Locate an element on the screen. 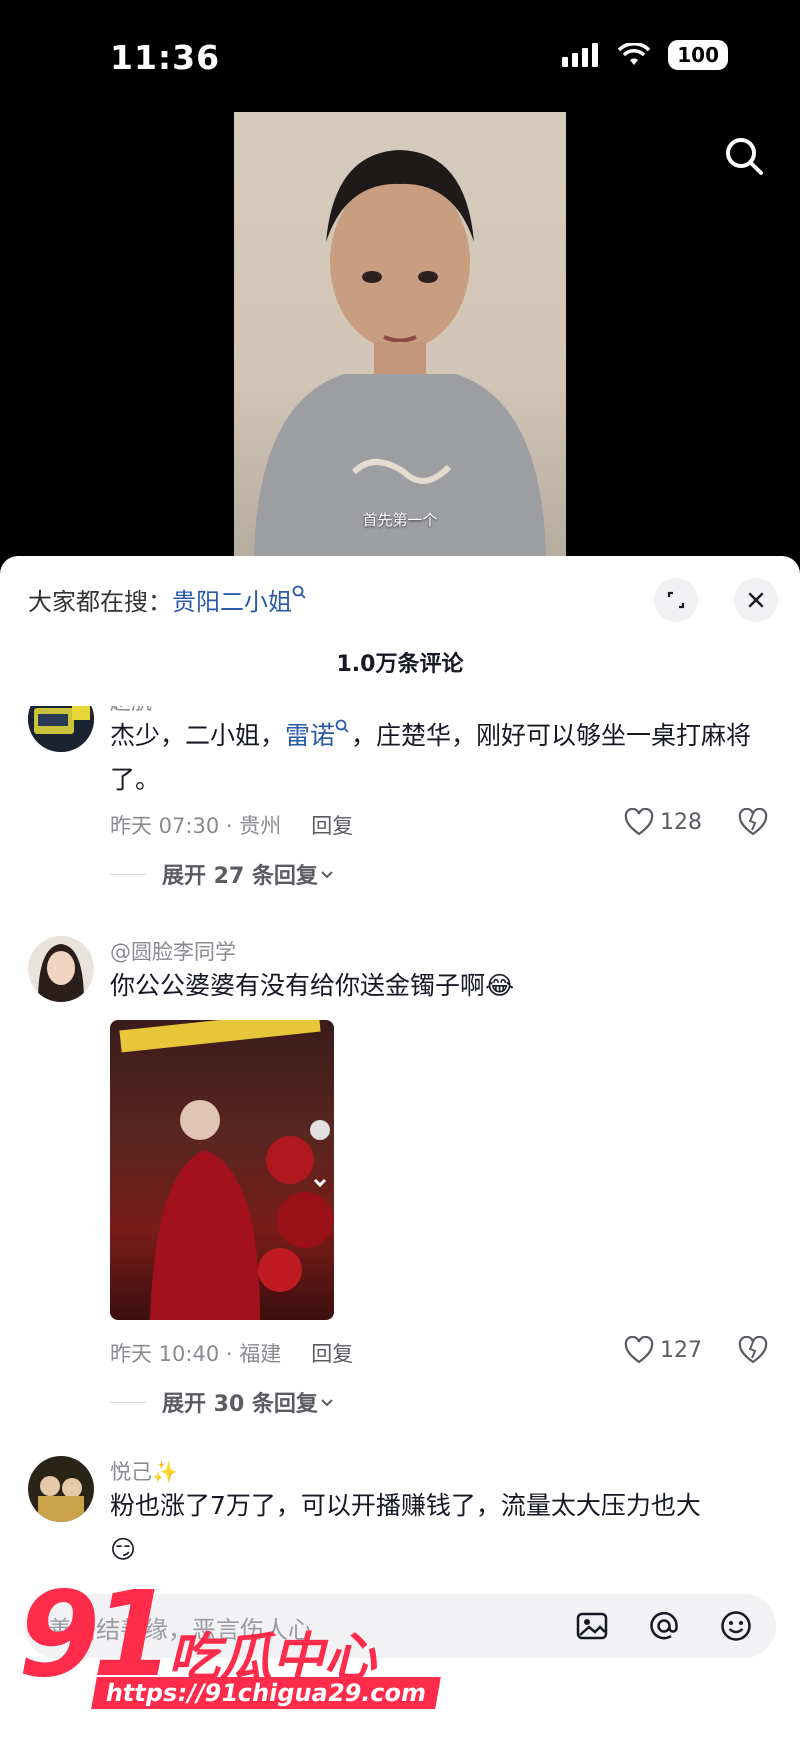 The height and width of the screenshot is (1738, 800). comment-text: 你公公婆婆有没有给你送金镯子啊😂 is located at coordinates (440, 986).